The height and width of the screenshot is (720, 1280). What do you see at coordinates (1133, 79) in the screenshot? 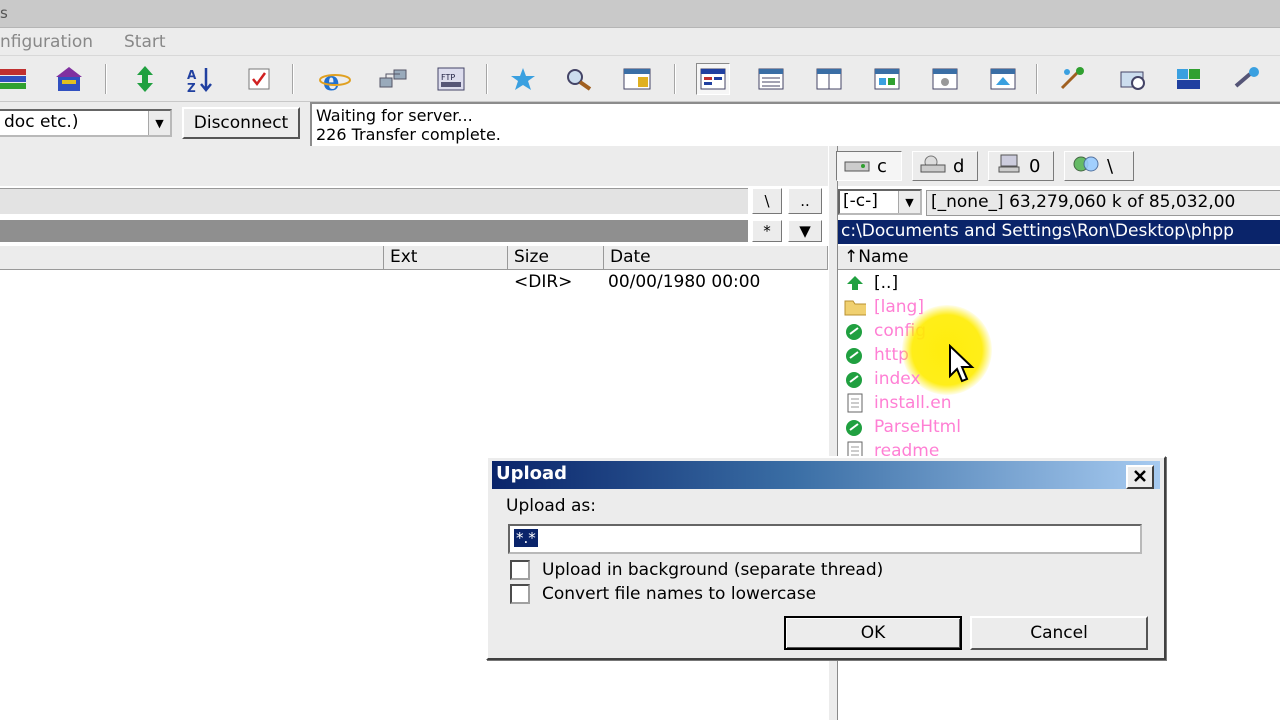
I see `sync-dirs-icon` at bounding box center [1133, 79].